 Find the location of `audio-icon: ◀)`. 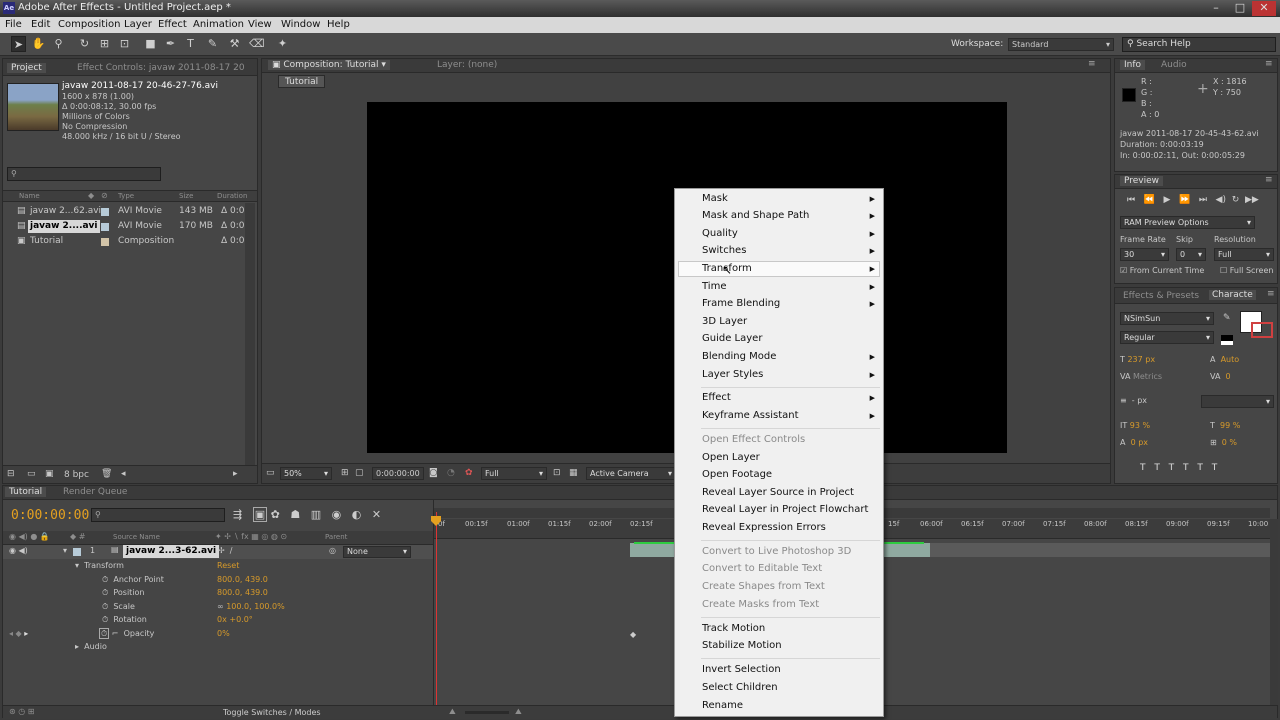

audio-icon: ◀) is located at coordinates (1221, 200).